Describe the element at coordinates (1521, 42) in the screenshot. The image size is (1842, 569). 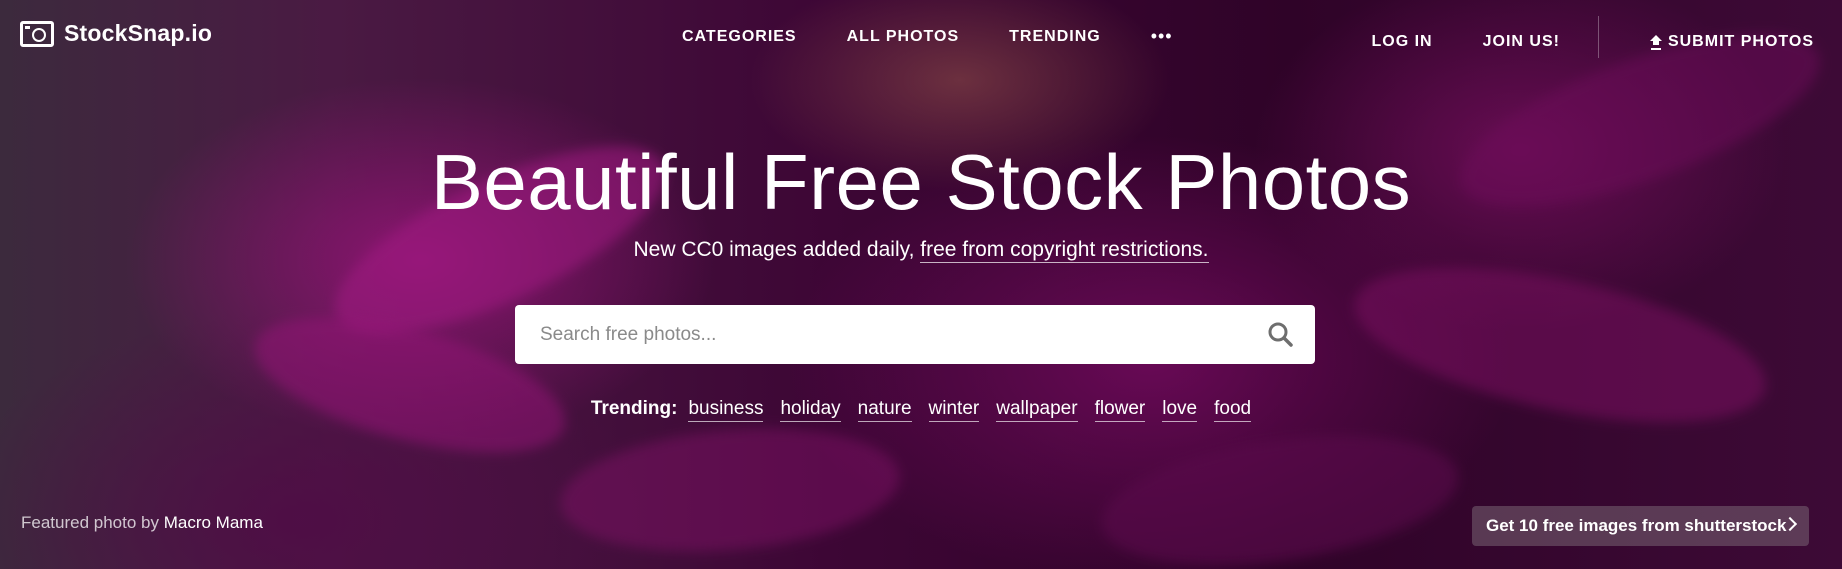
I see `join-link: JOIN US!` at that location.